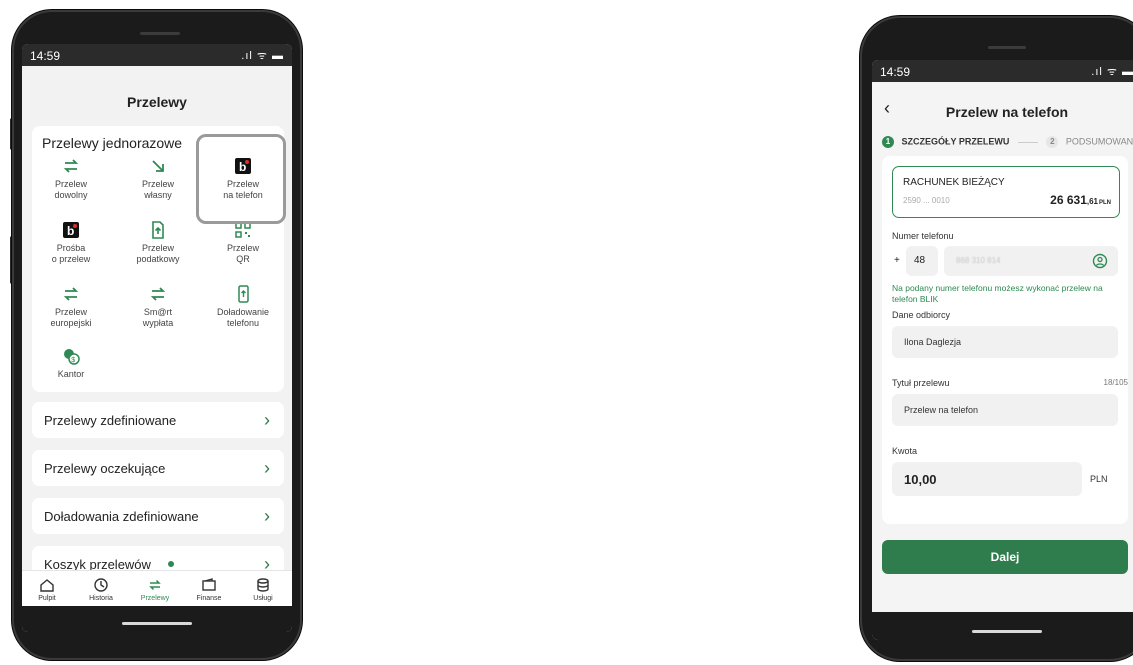 This screenshot has height=665, width=1133. Describe the element at coordinates (209, 598) in the screenshot. I see `tab-label: Finanse` at that location.